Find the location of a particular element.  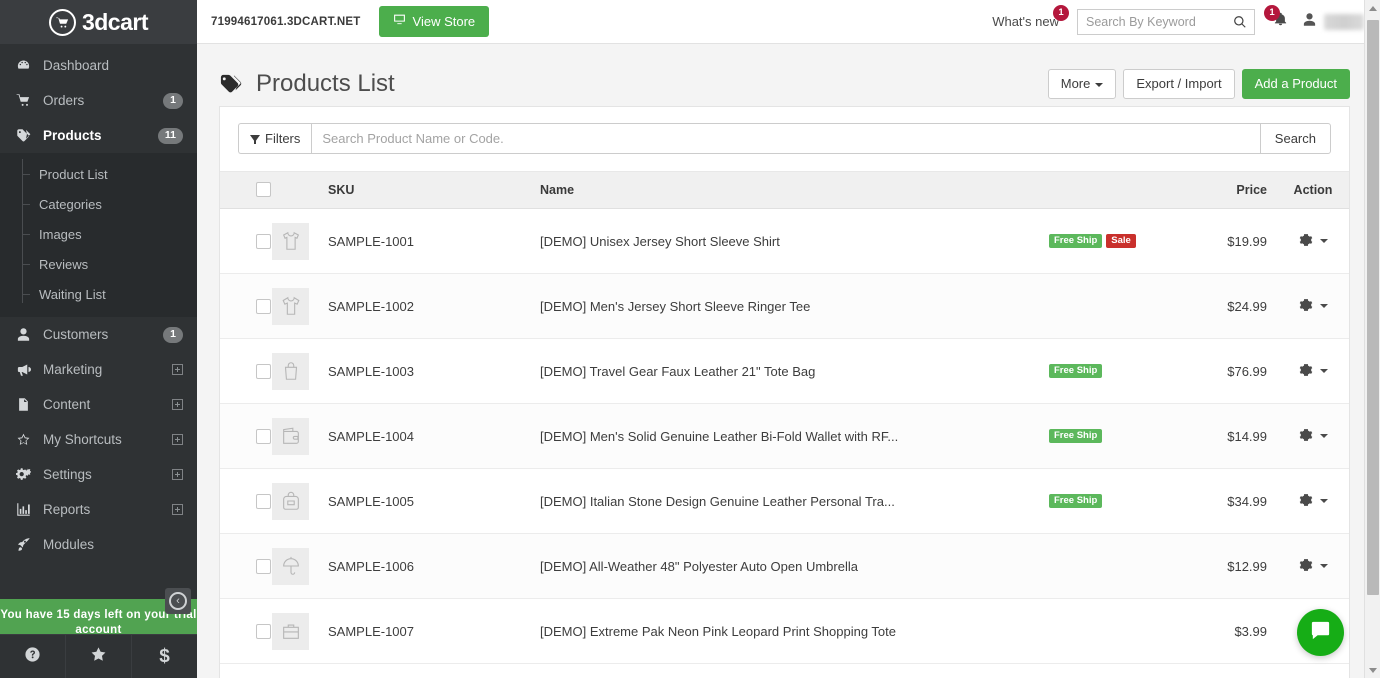

filters-button: Filters is located at coordinates (275, 138).